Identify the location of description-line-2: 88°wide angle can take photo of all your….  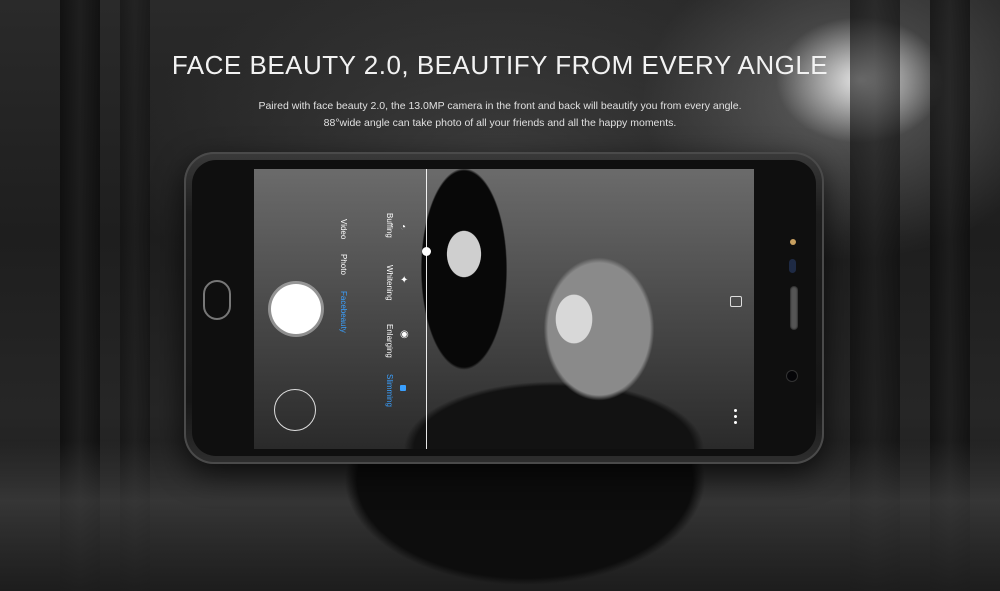
(500, 123).